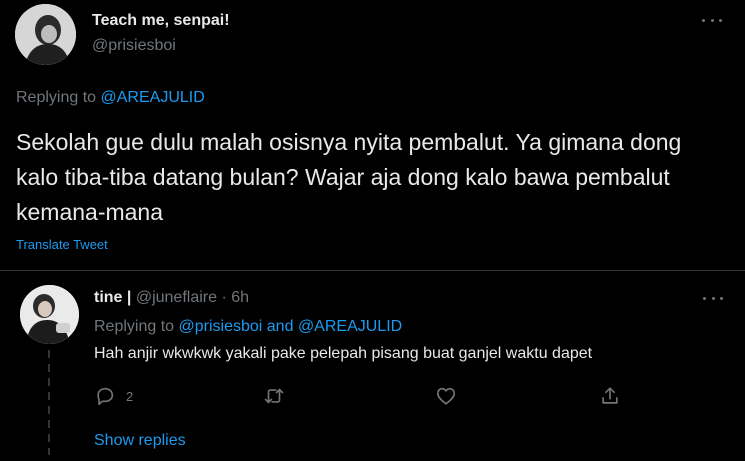 The height and width of the screenshot is (461, 745). I want to click on reply-display-name: tine |, so click(112, 297).